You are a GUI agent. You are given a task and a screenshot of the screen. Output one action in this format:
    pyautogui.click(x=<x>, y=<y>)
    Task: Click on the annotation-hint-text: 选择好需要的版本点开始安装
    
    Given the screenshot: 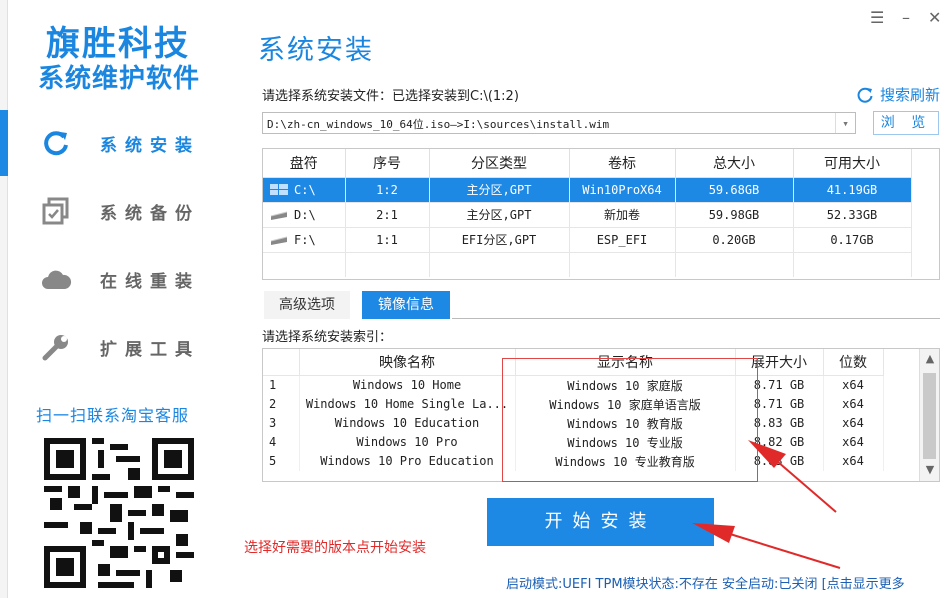 What is the action you would take?
    pyautogui.click(x=335, y=548)
    